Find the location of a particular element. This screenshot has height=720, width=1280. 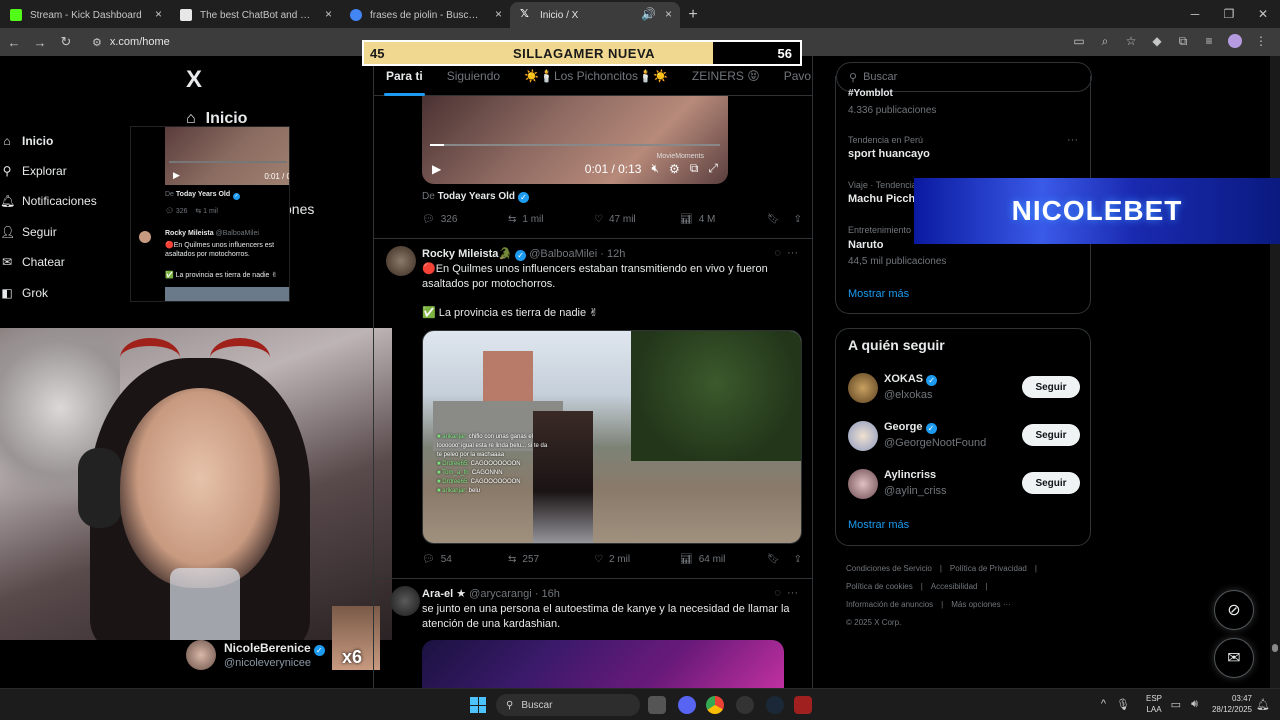

tab-kick-dashboard: Stream - Kick Dashboard × is located at coordinates (85, 15).